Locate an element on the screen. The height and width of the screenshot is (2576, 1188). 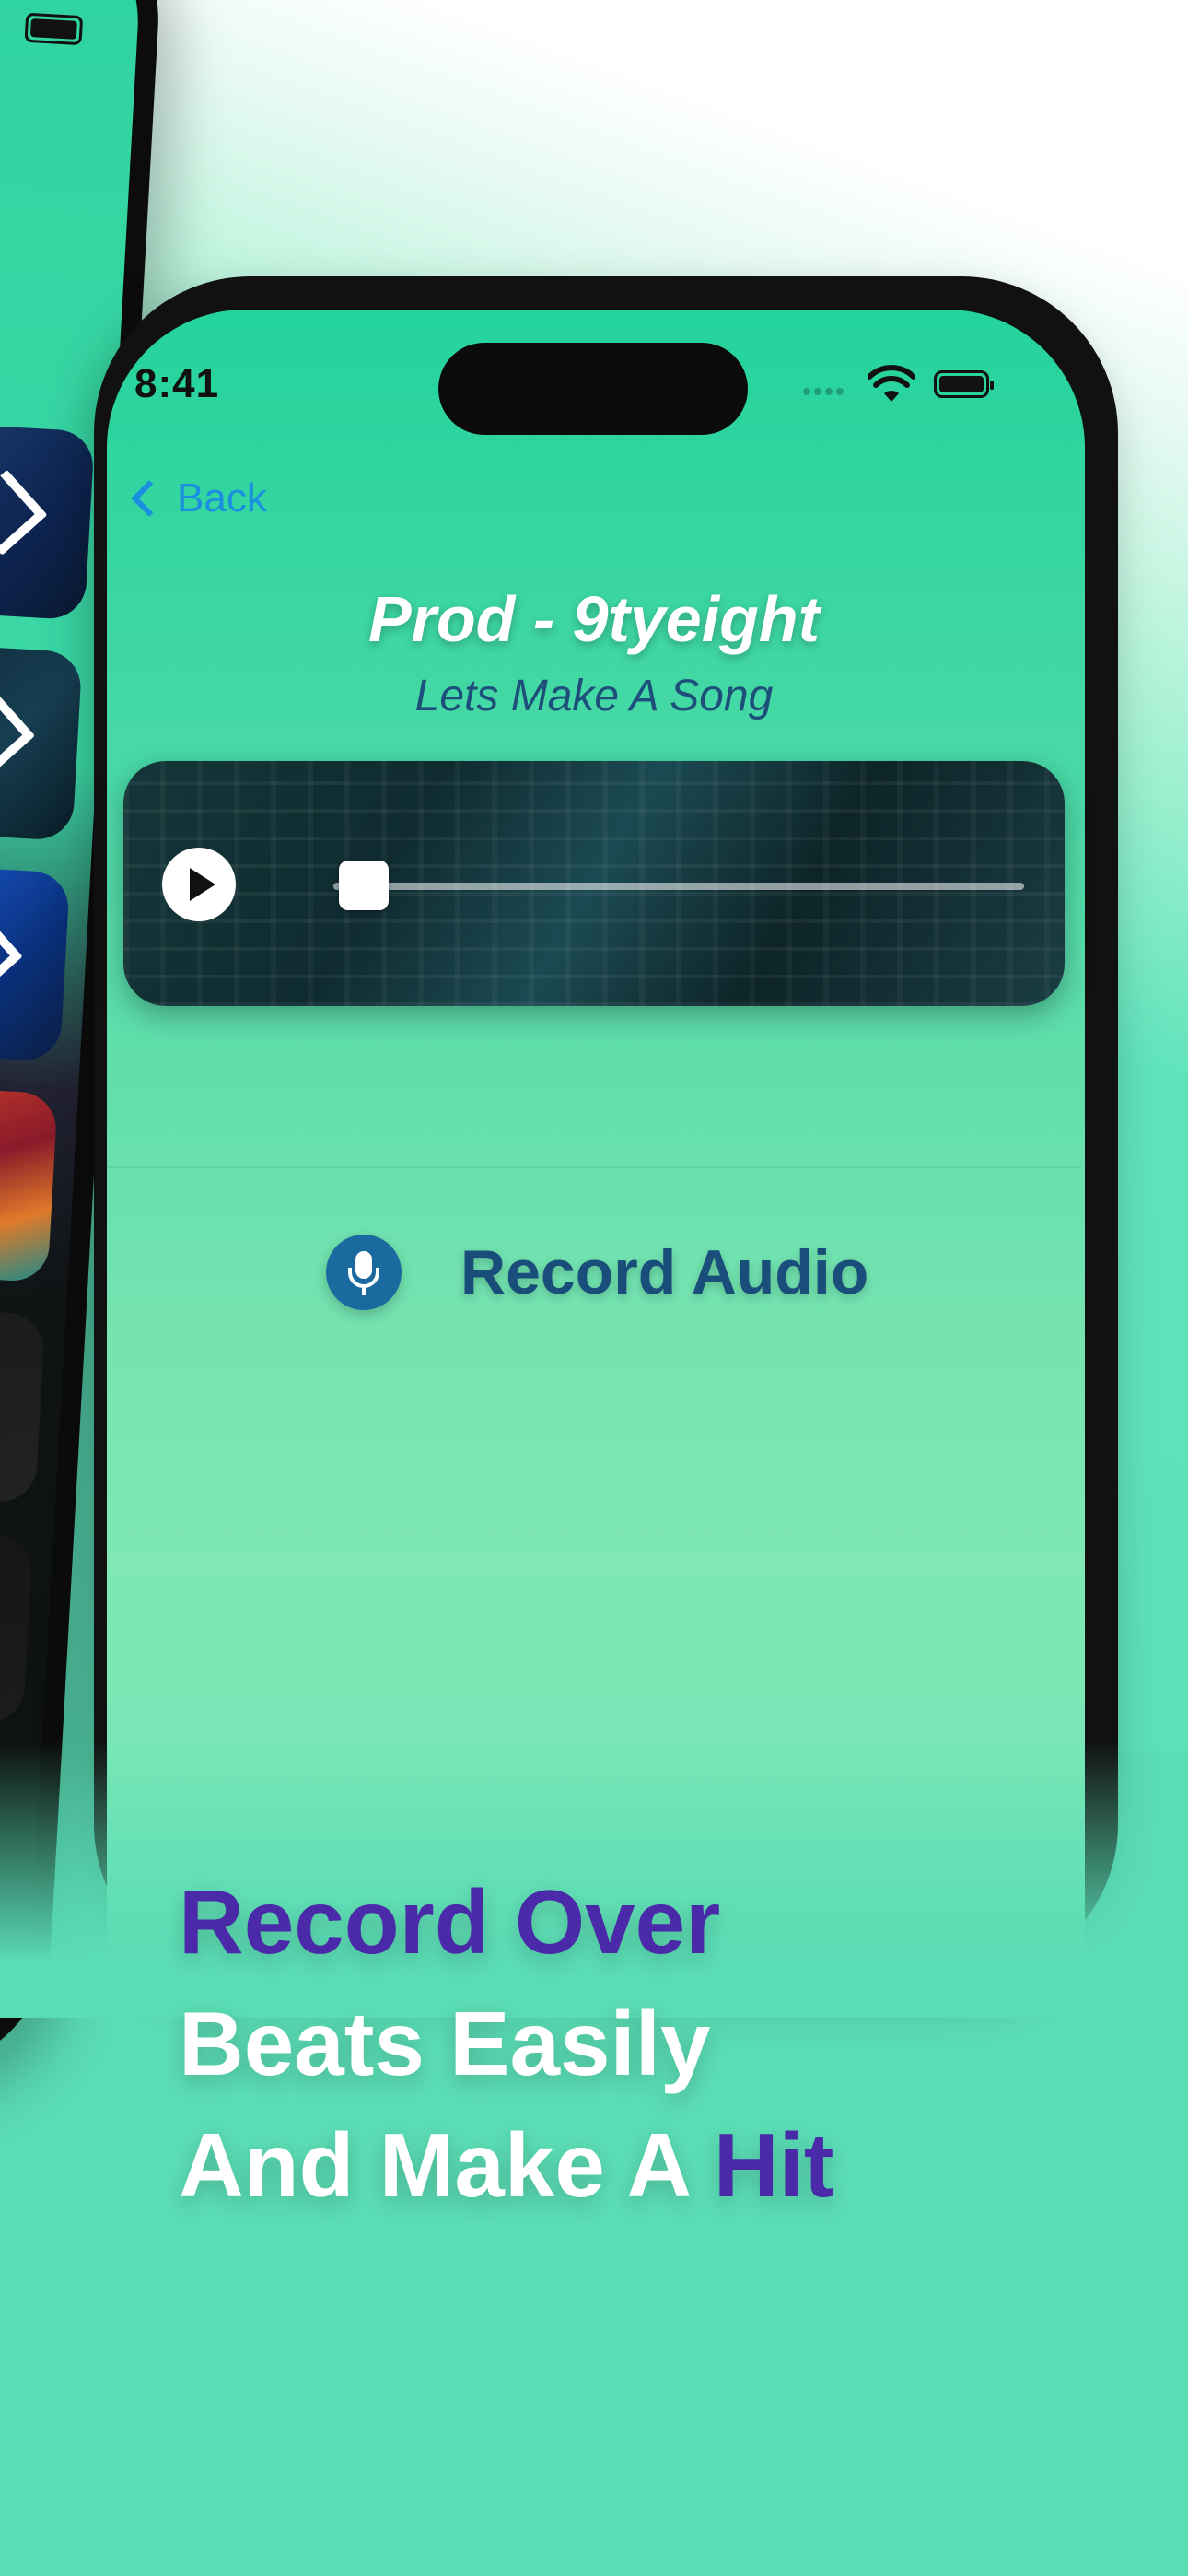
play-icon is located at coordinates (199, 884).